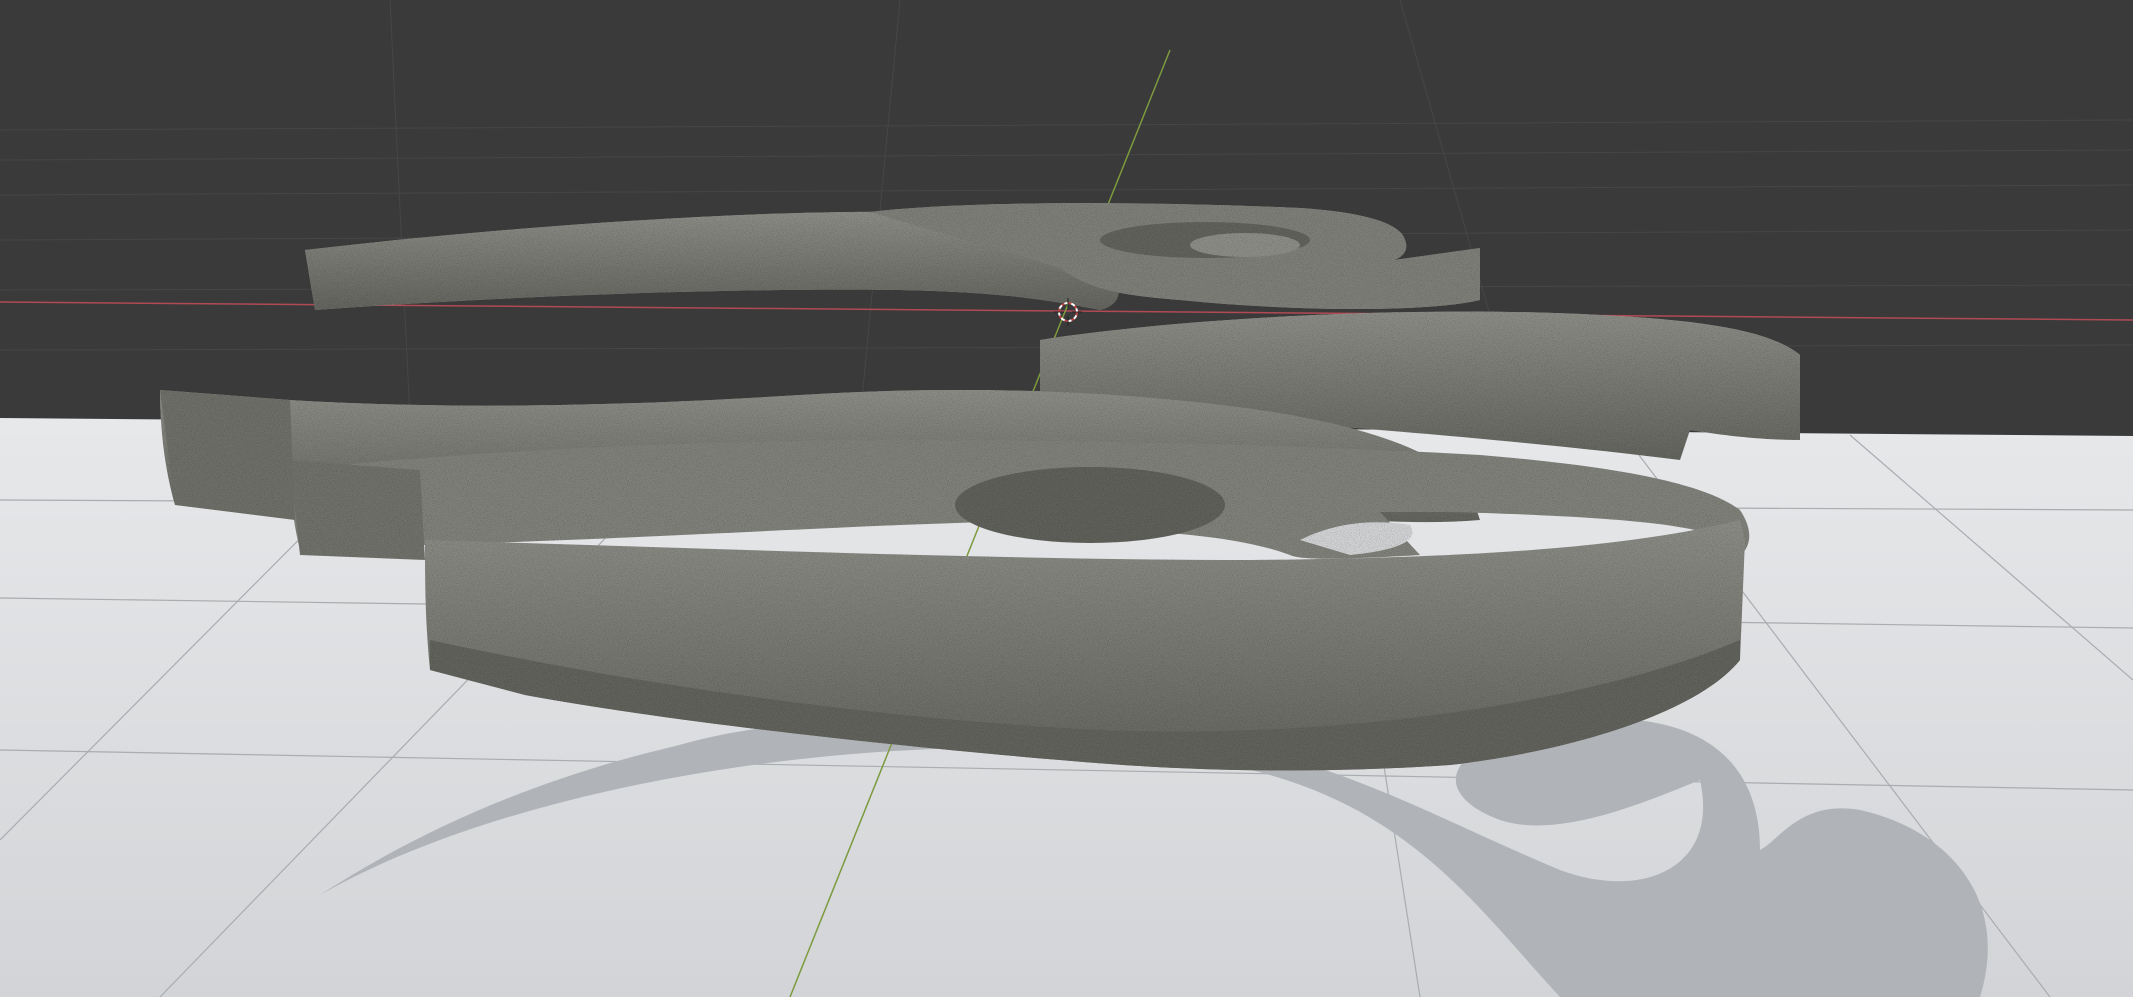 This screenshot has height=997, width=2133. Describe the element at coordinates (1090, 505) in the screenshot. I see `emblem-center-hole` at that location.